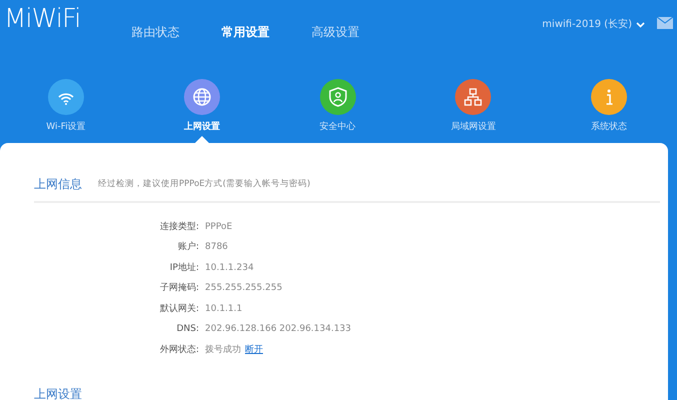 Image resolution: width=677 pixels, height=400 pixels. Describe the element at coordinates (640, 25) in the screenshot. I see `chevron-down-icon` at that location.